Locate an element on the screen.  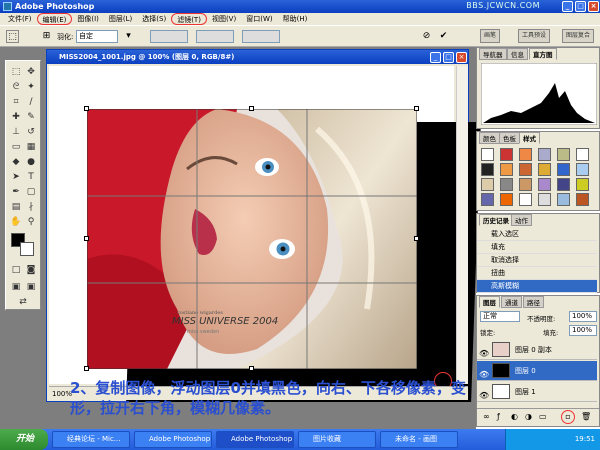
transform-icon: ⊞ is located at coordinates (46, 36).